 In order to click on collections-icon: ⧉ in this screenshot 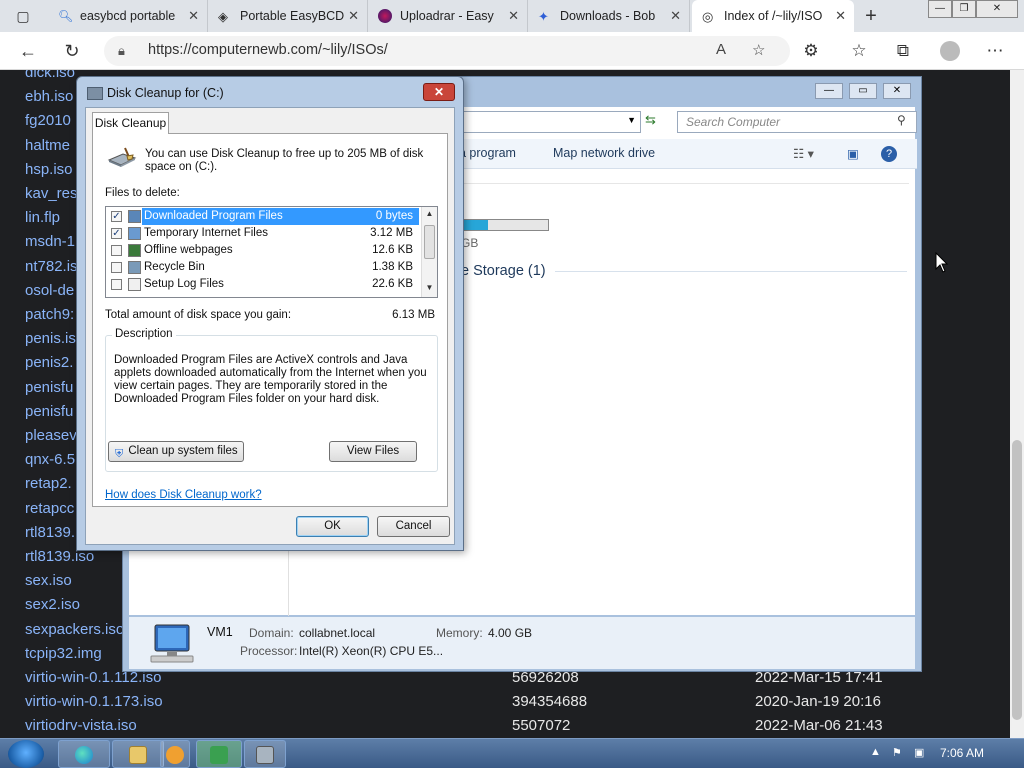, I will do `click(903, 51)`.